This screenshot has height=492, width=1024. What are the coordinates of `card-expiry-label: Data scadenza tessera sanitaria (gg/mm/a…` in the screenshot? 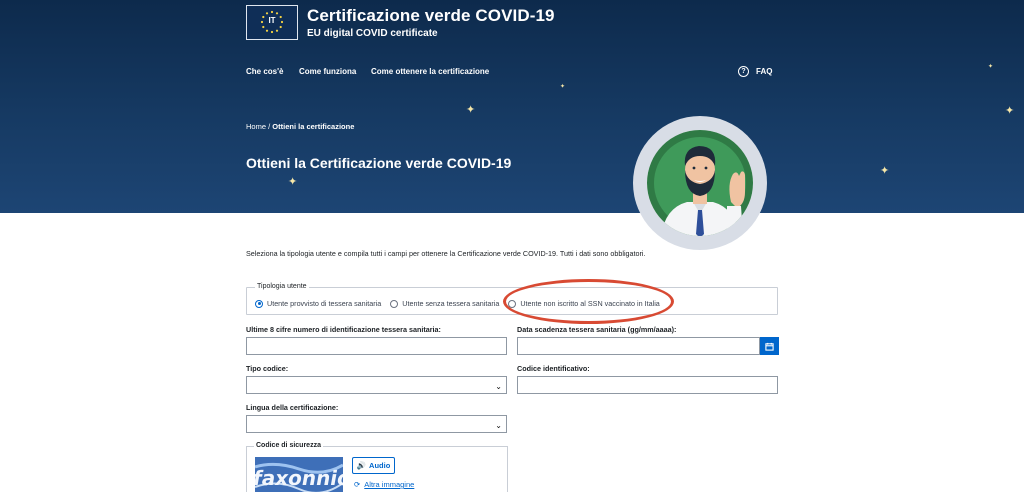 It's located at (597, 329).